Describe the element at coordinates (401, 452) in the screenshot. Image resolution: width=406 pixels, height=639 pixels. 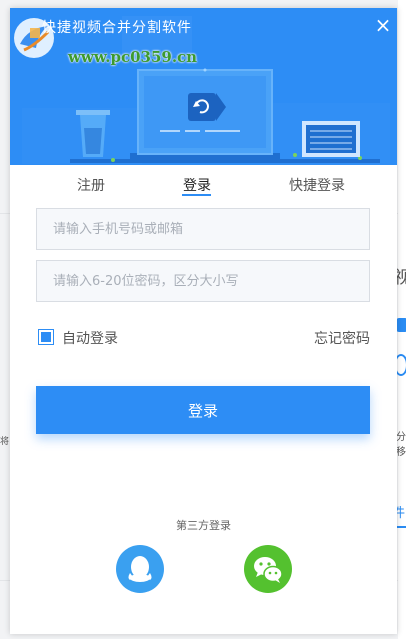
I see `background-text: 移` at that location.